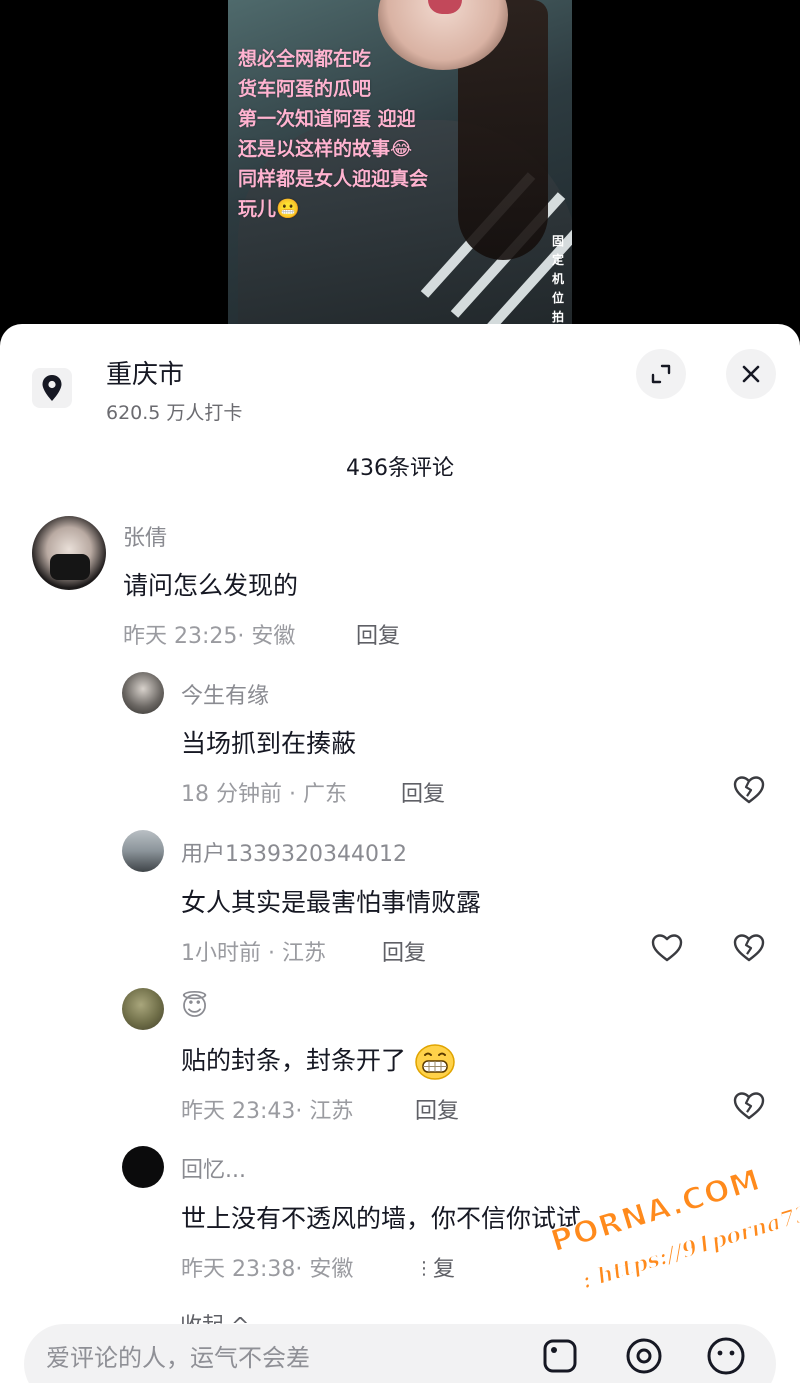 The width and height of the screenshot is (800, 1383). What do you see at coordinates (210, 584) in the screenshot?
I see `comment-text: 请问怎么发现的` at bounding box center [210, 584].